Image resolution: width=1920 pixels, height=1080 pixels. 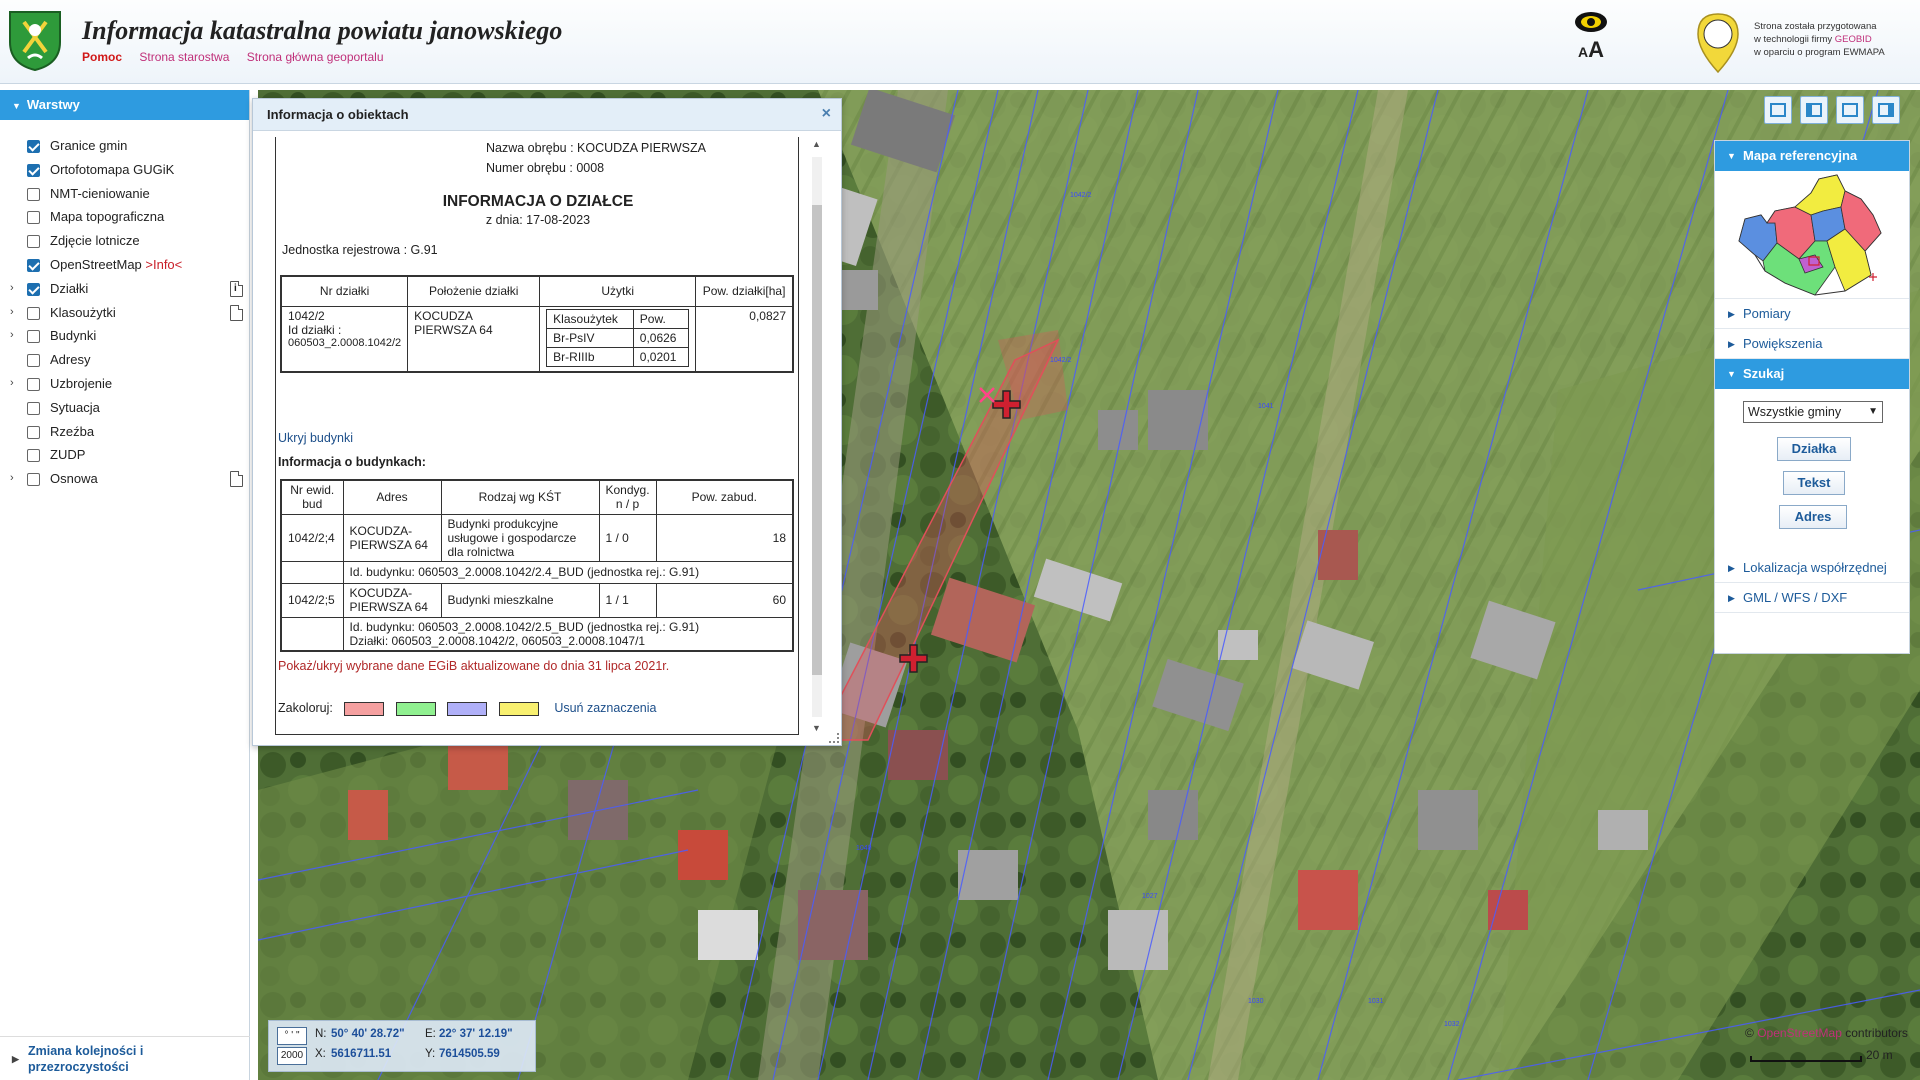 What do you see at coordinates (344, 291) in the screenshot?
I see `column-header: Nr działki` at bounding box center [344, 291].